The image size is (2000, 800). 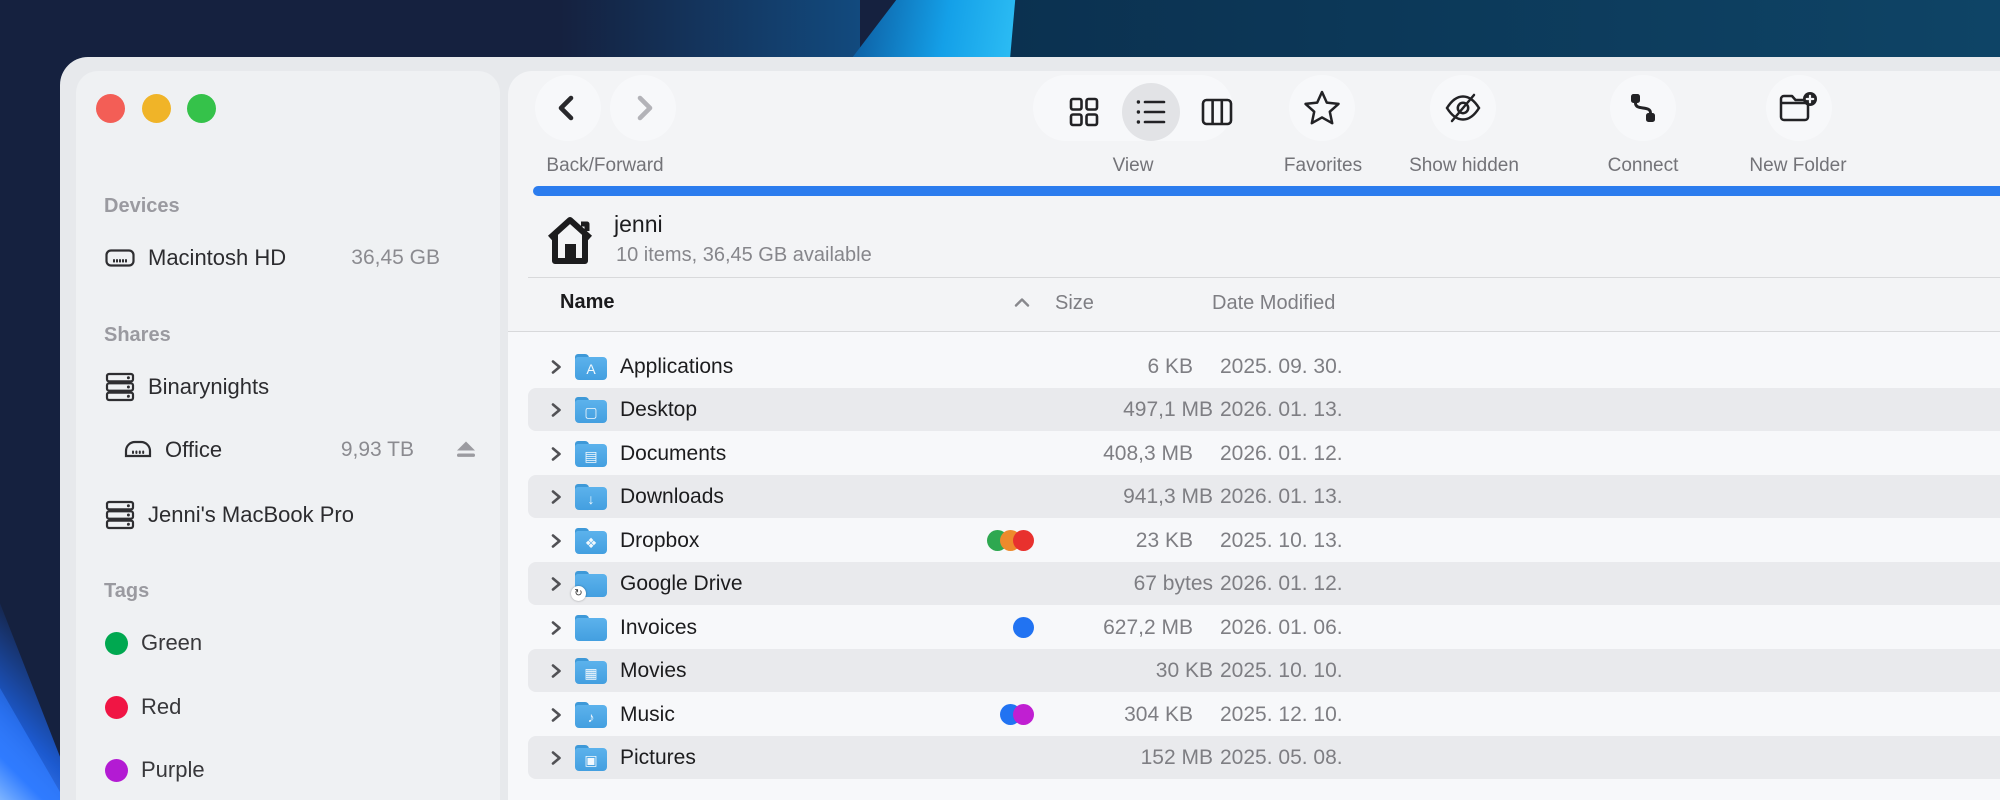 I want to click on file-name: Invoices, so click(x=659, y=627).